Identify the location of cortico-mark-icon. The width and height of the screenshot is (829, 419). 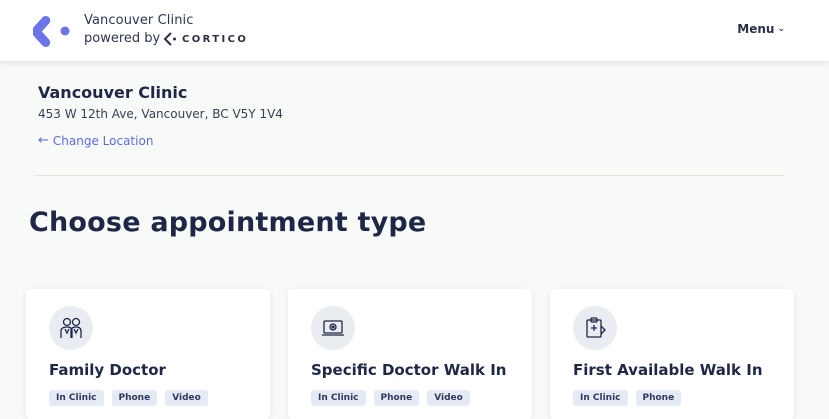
(169, 39).